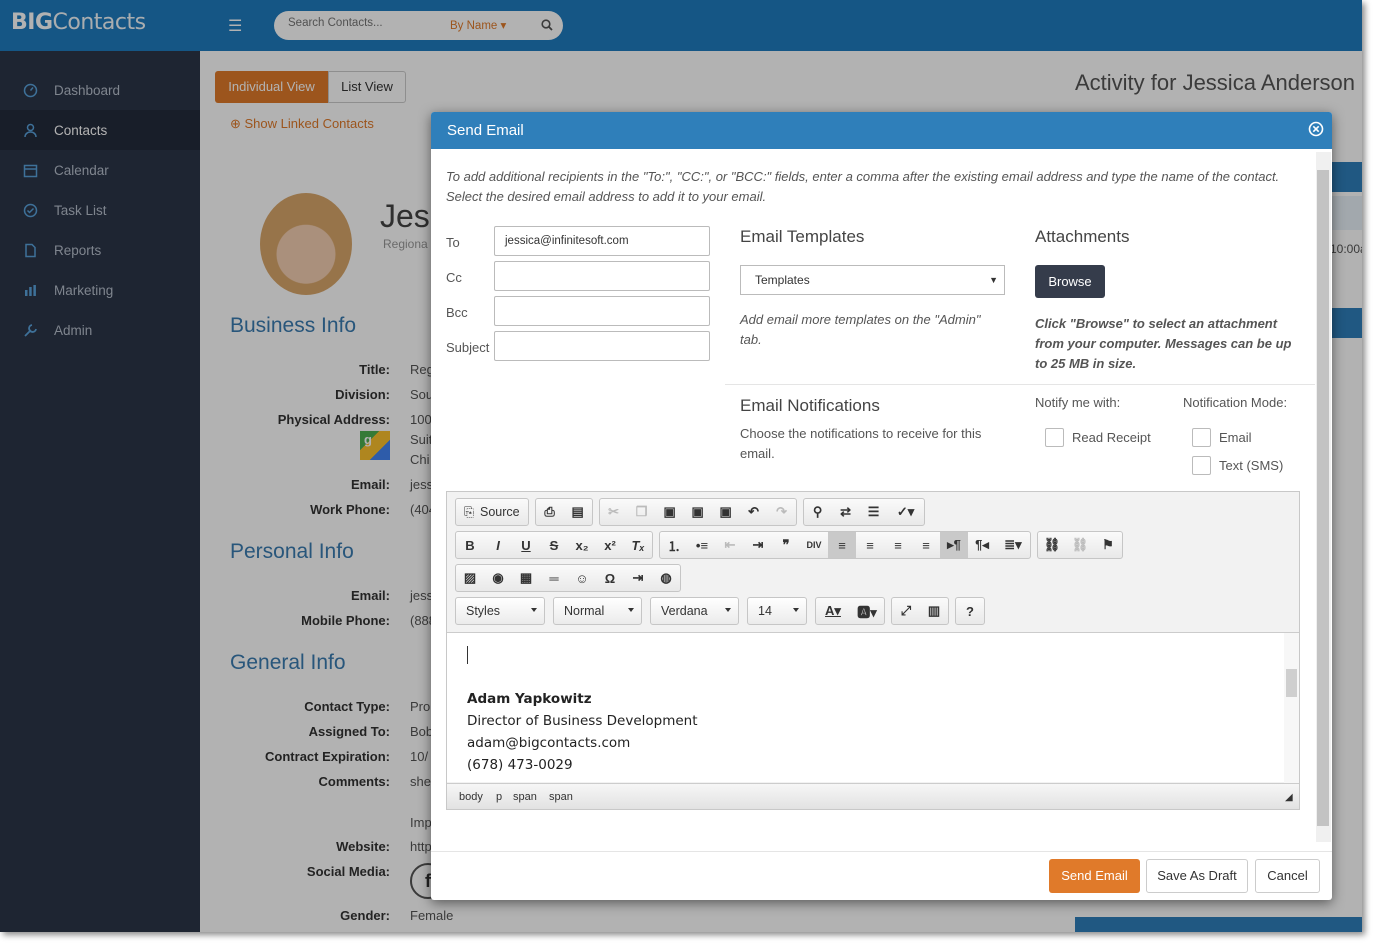 Image resolution: width=1378 pixels, height=946 pixels. I want to click on path-item: body, so click(471, 797).